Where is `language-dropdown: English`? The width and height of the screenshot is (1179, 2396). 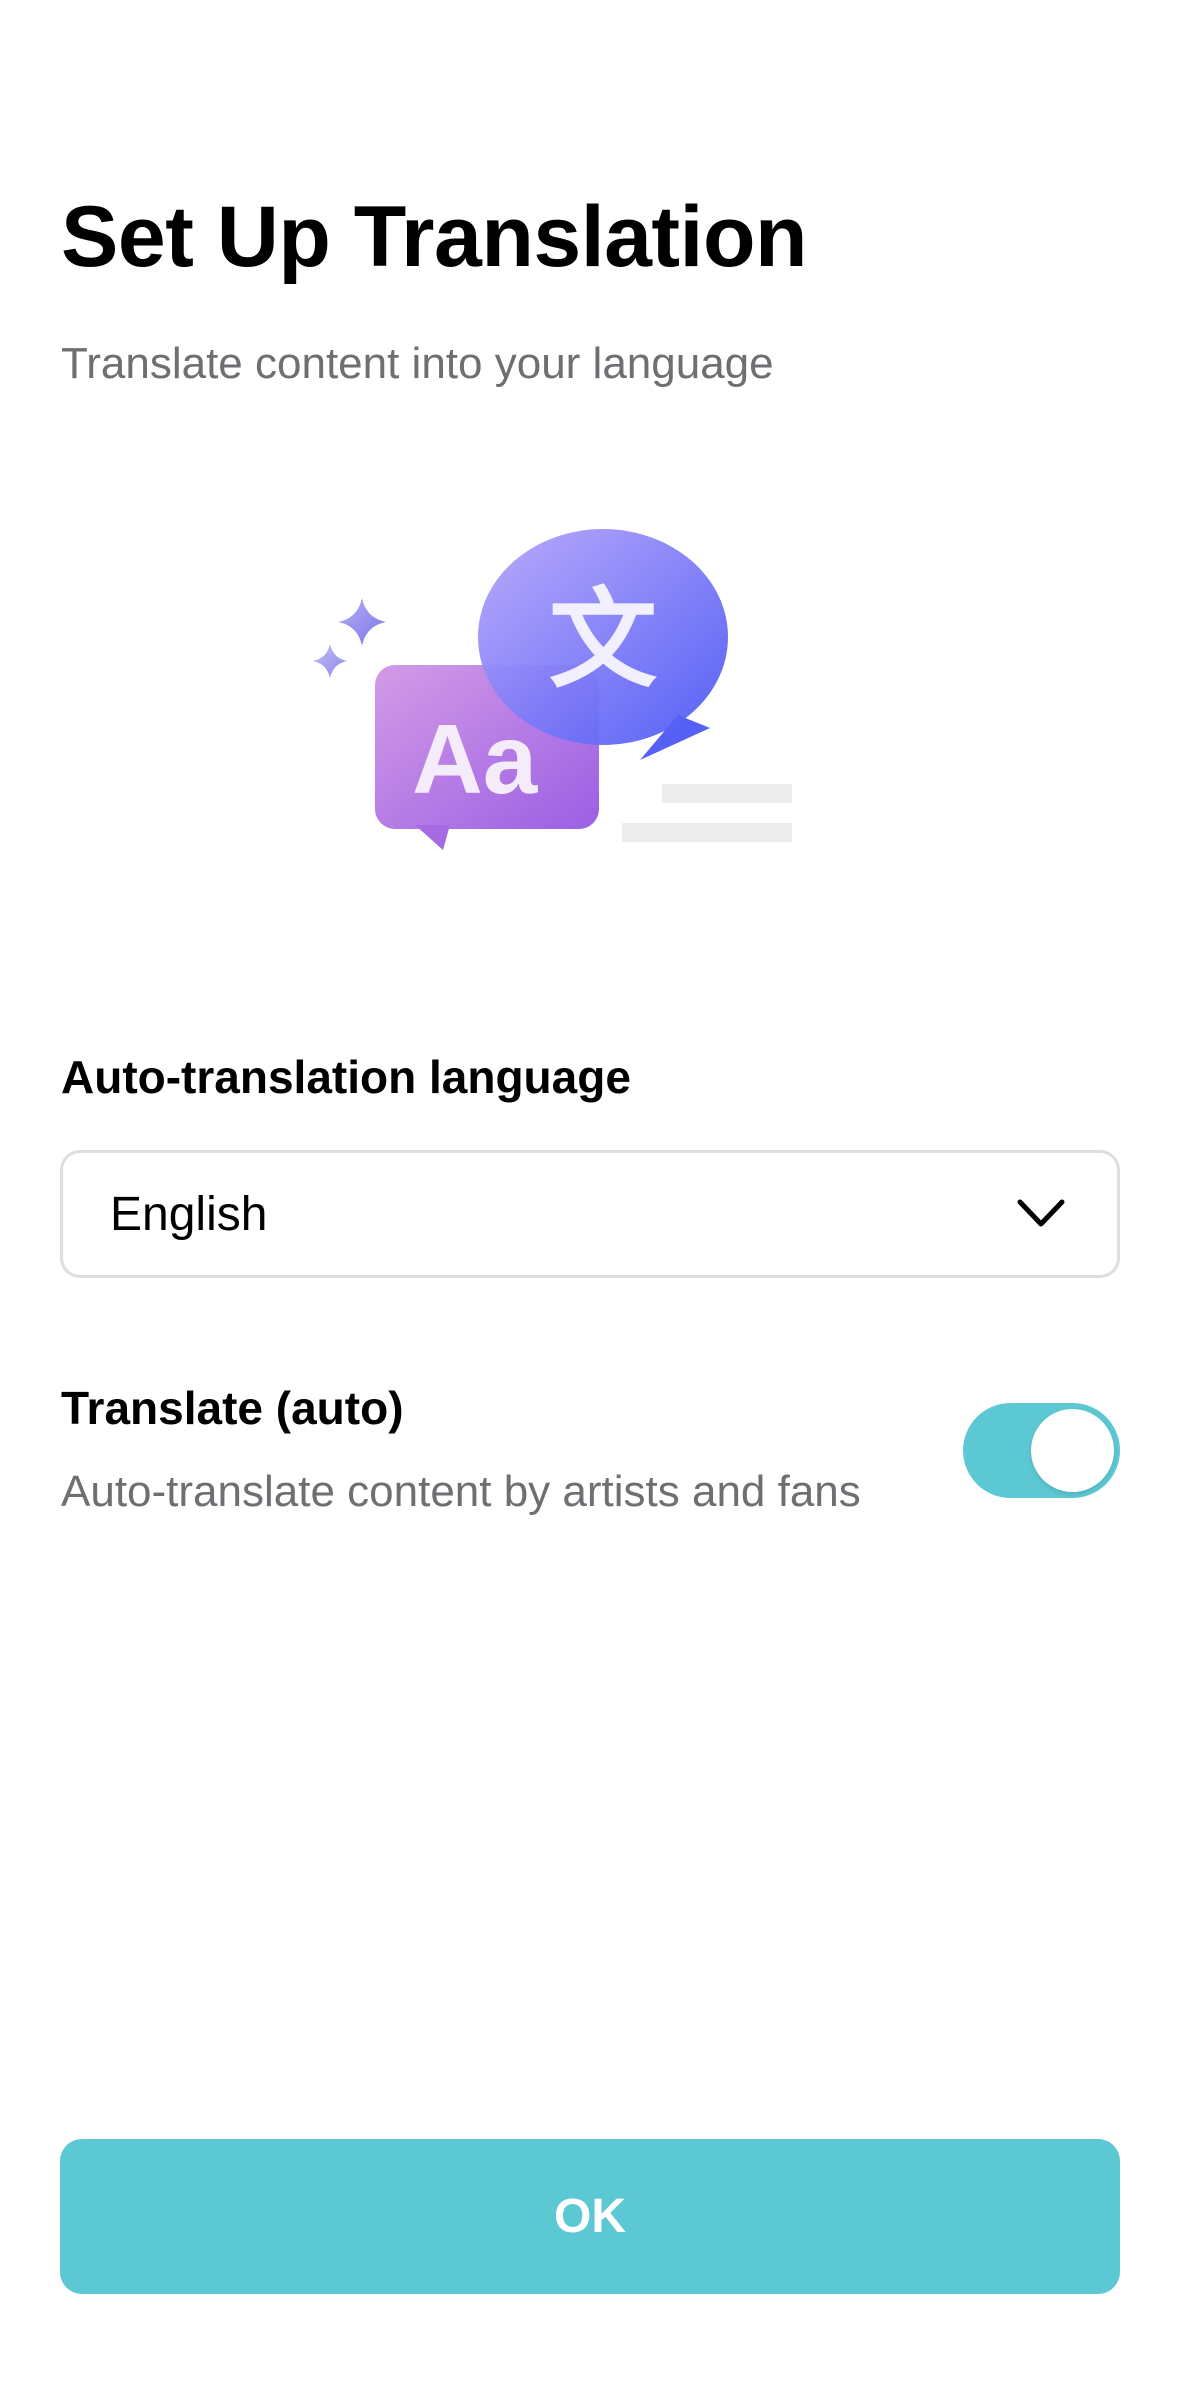 language-dropdown: English is located at coordinates (590, 1214).